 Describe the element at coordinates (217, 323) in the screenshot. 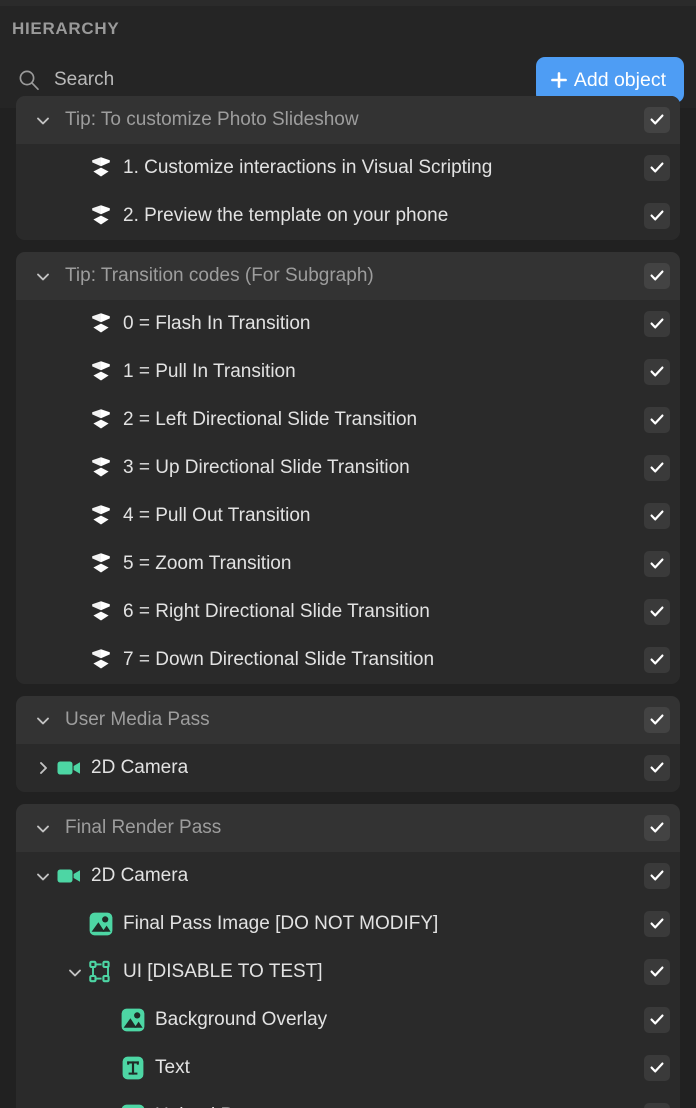

I see `tree-row-label: 0 = Flash In Transition` at that location.